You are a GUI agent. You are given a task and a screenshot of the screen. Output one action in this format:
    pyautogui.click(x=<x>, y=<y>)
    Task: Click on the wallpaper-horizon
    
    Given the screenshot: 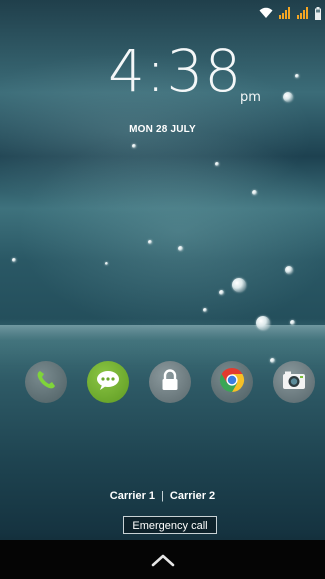 What is the action you would take?
    pyautogui.click(x=162, y=345)
    